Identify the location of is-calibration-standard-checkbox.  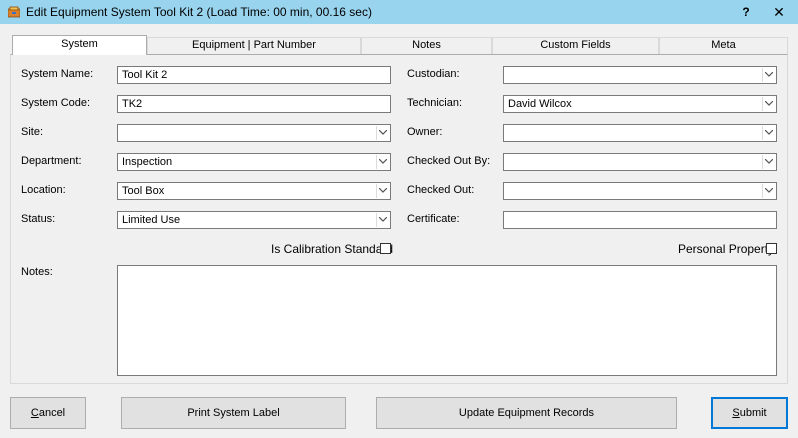
(385, 248).